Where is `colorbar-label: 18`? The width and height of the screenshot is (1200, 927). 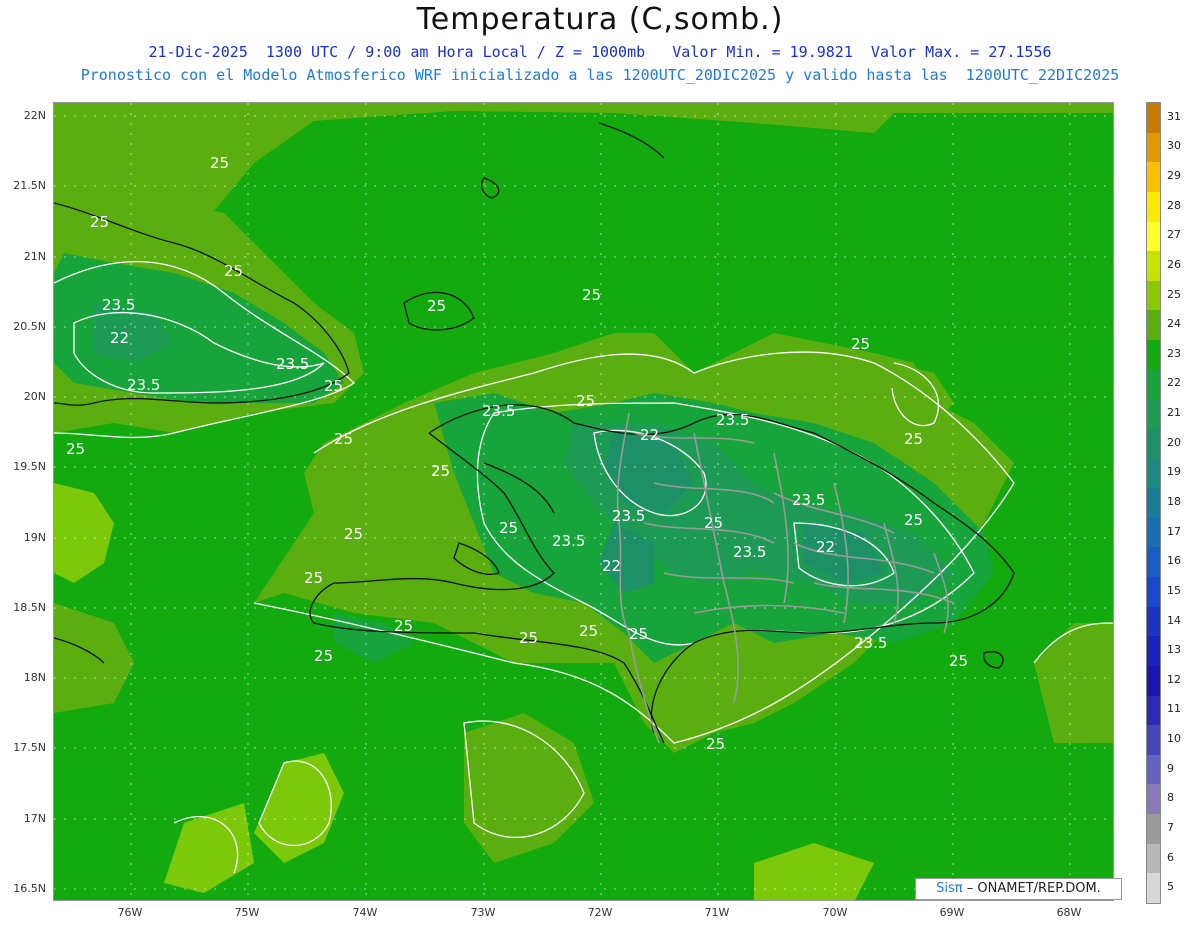
colorbar-label: 18 is located at coordinates (1174, 501).